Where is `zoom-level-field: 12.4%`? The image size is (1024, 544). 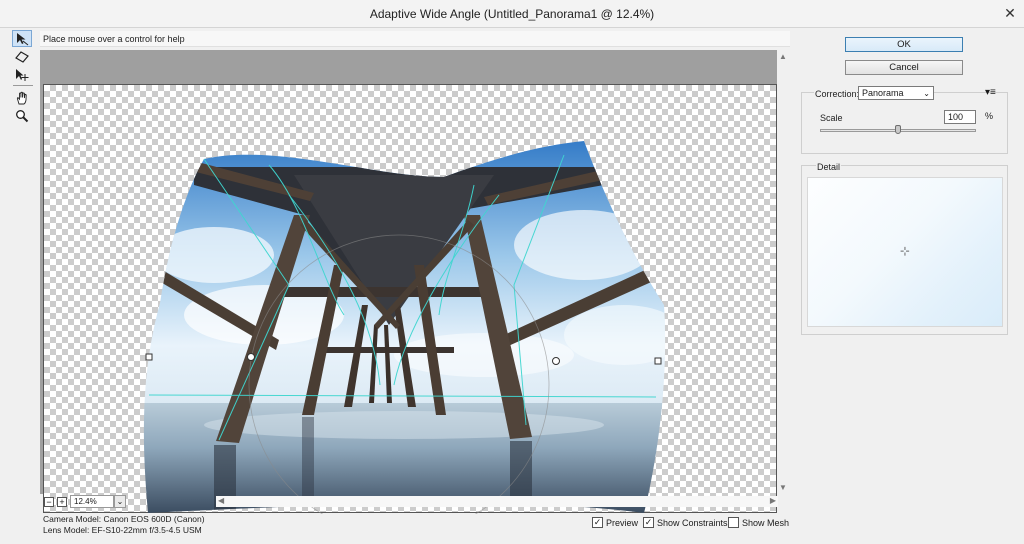
zoom-level-field: 12.4% is located at coordinates (92, 501).